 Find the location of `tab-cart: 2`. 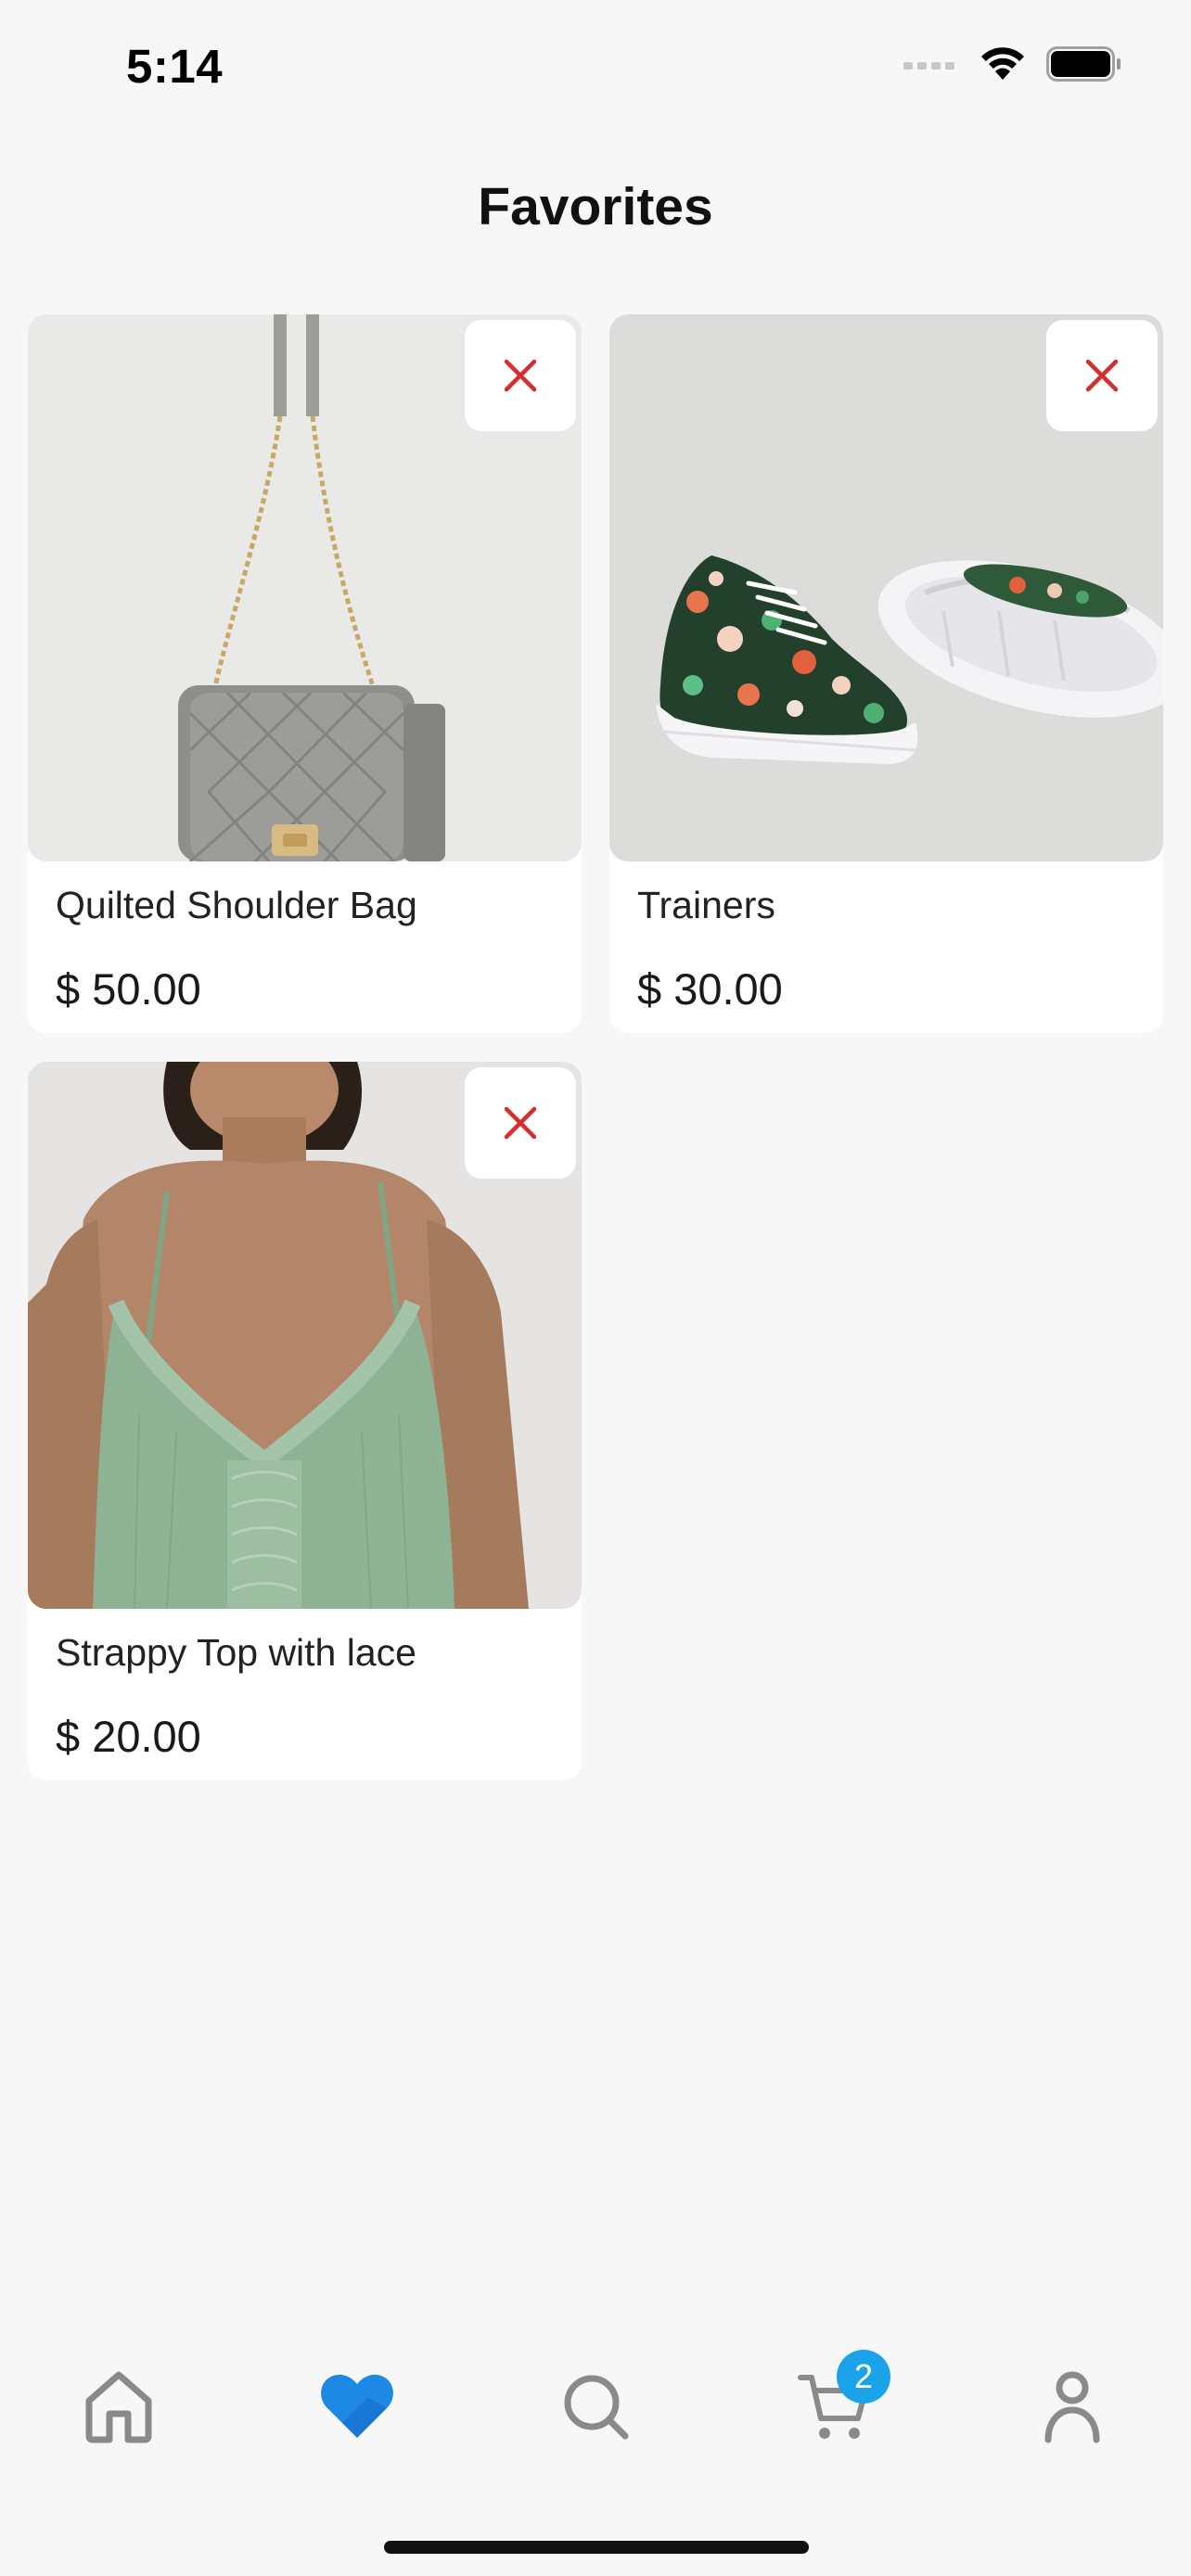

tab-cart: 2 is located at coordinates (834, 2406).